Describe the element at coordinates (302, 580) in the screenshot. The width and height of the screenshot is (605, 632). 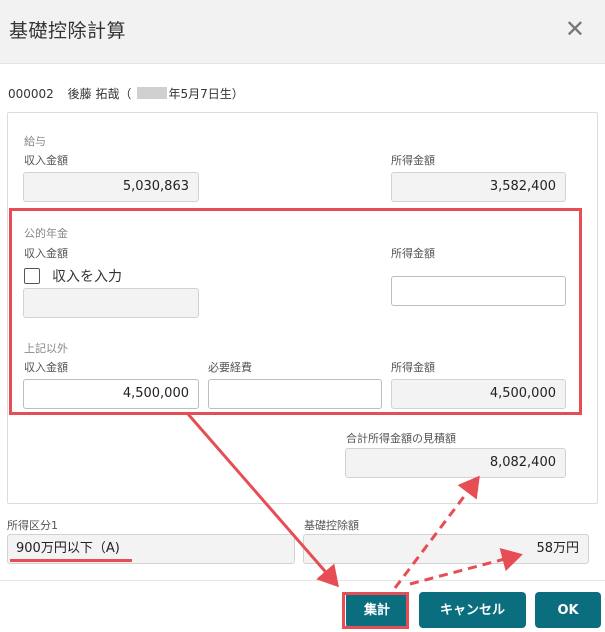
I see `footer-divider` at that location.